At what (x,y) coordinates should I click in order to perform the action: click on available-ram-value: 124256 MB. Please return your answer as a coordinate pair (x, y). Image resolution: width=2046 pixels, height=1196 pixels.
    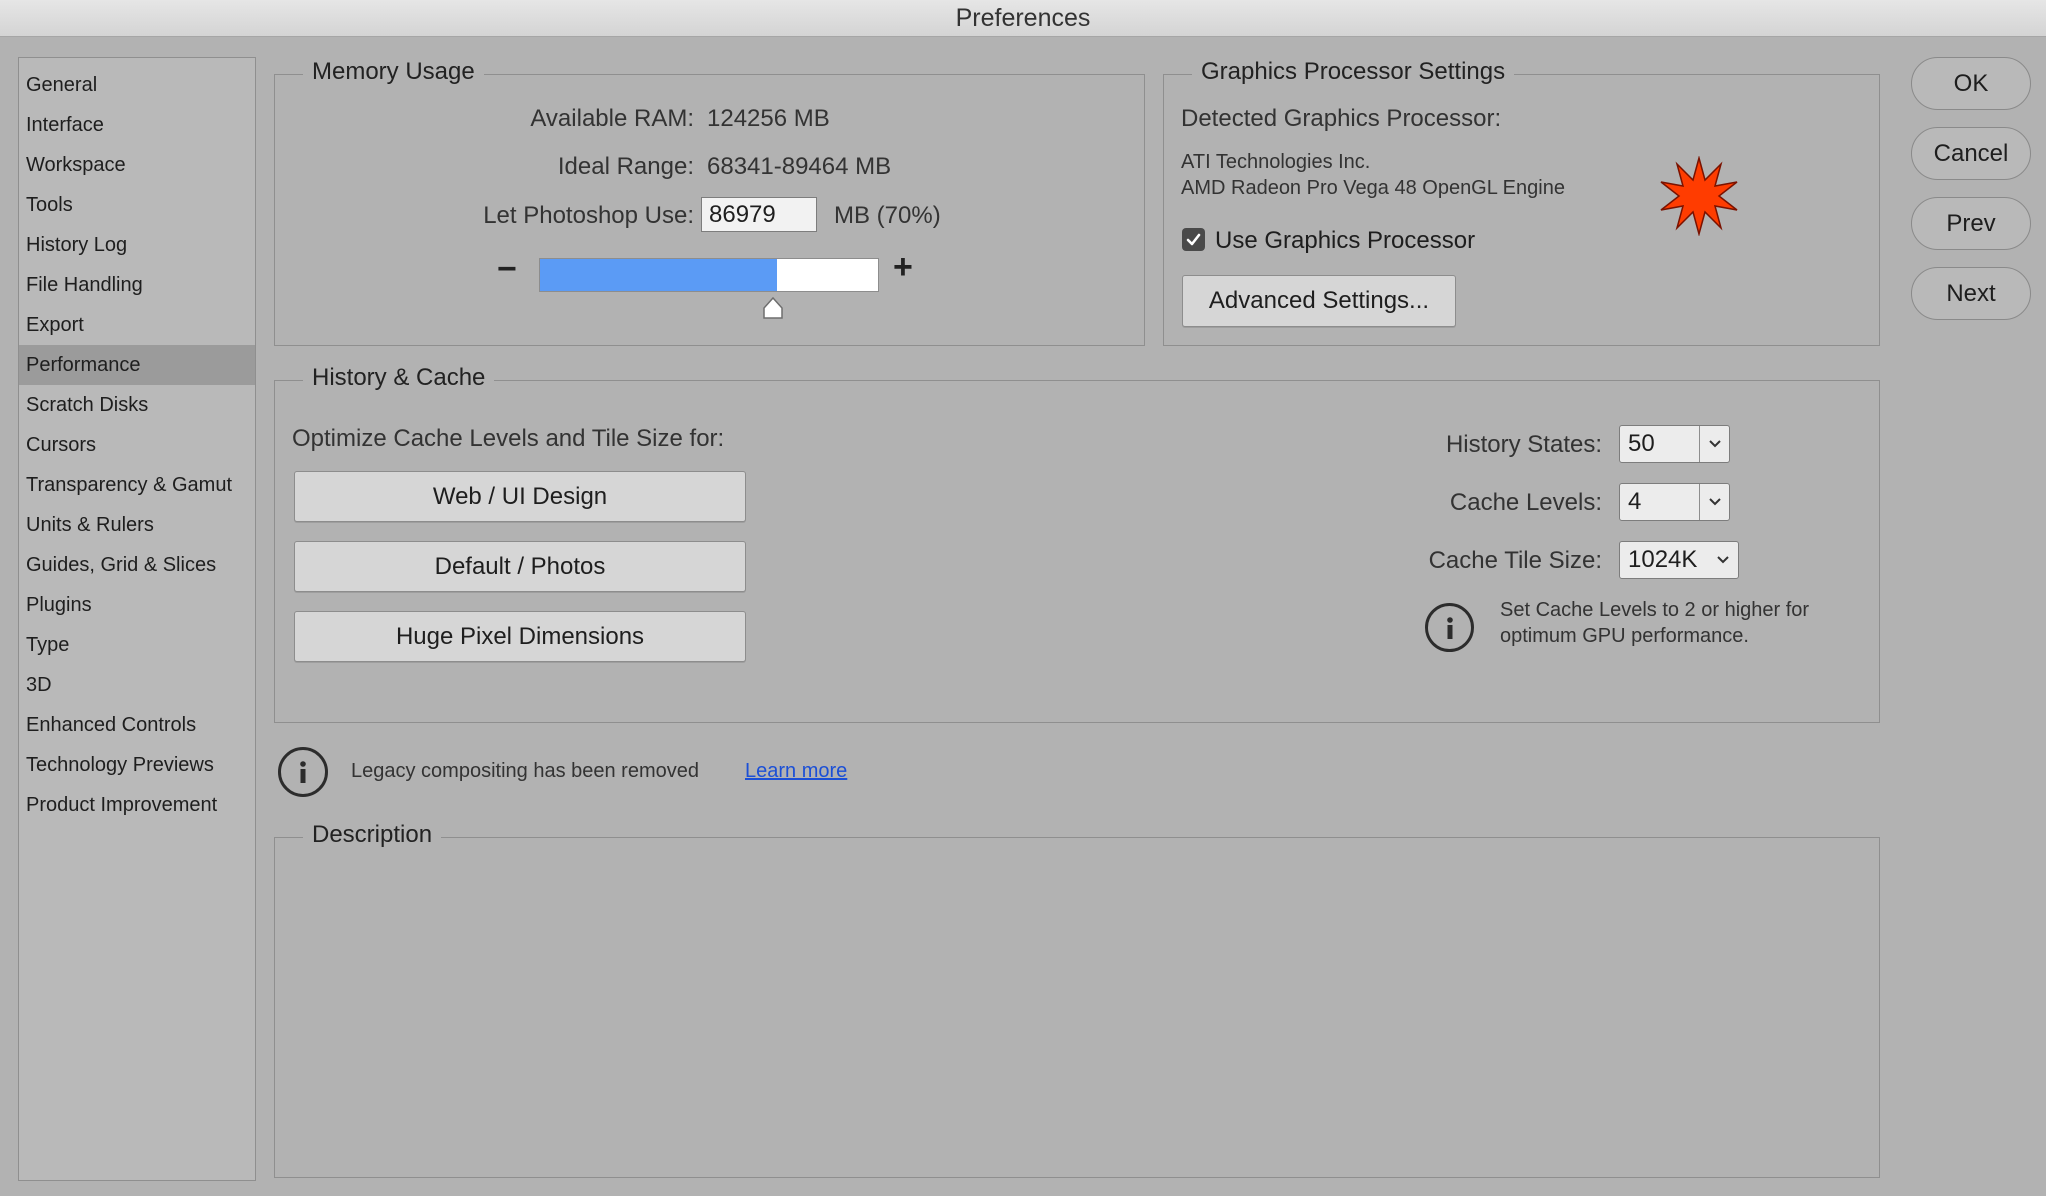
    Looking at the image, I should click on (768, 118).